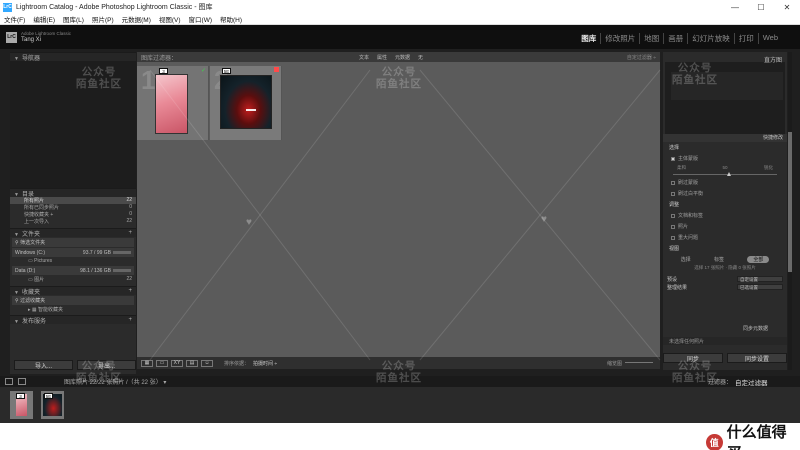  Describe the element at coordinates (52, 405) in the screenshot. I see `filmstrip-thumbnail-car: 5E` at that location.